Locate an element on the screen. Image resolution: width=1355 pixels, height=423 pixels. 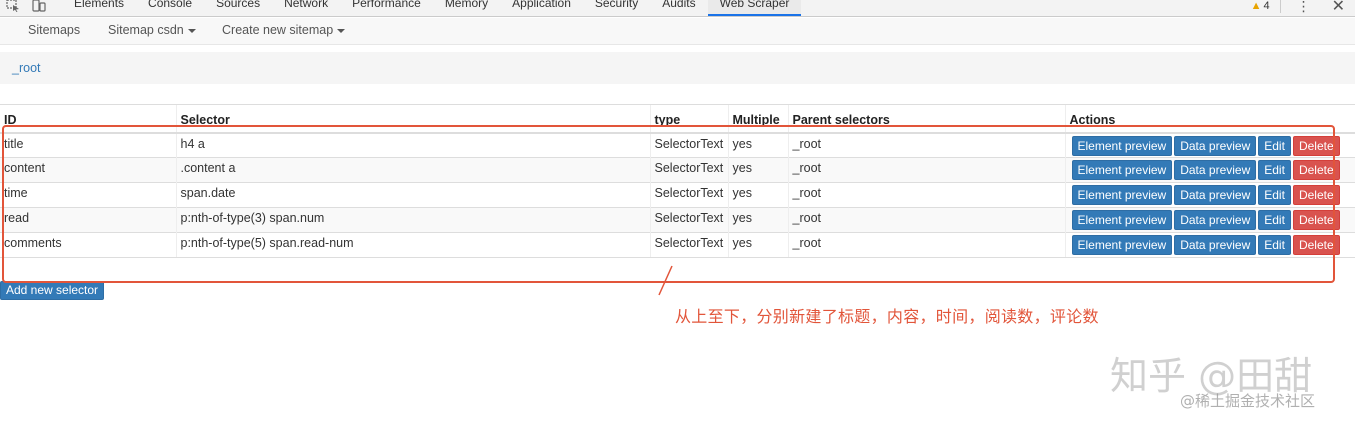
nav-sitemap-dropdown: Sitemap csdn is located at coordinates (152, 30).